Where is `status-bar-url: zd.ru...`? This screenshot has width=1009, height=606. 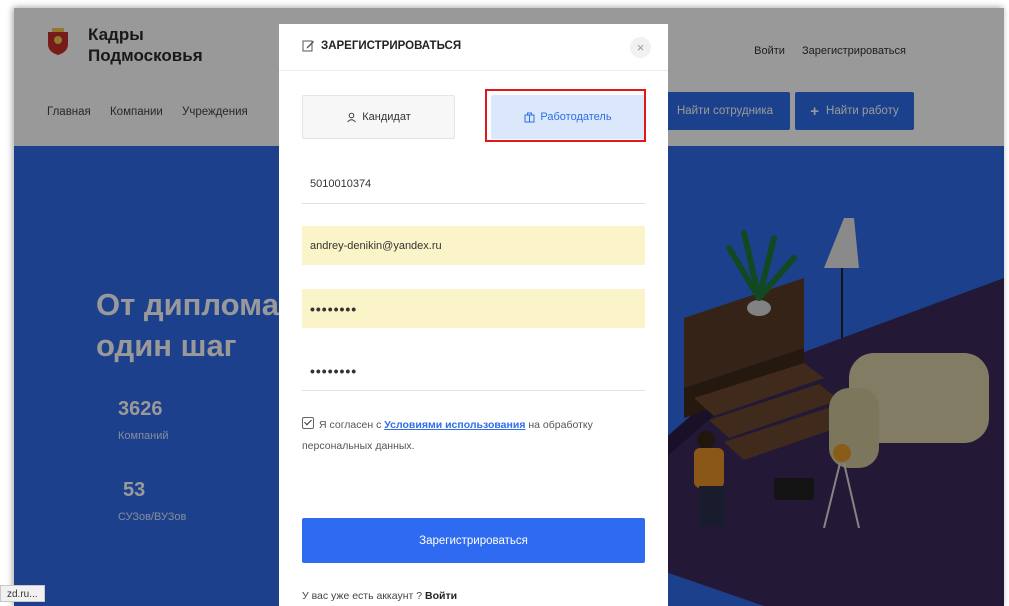
status-bar-url: zd.ru... is located at coordinates (22, 593).